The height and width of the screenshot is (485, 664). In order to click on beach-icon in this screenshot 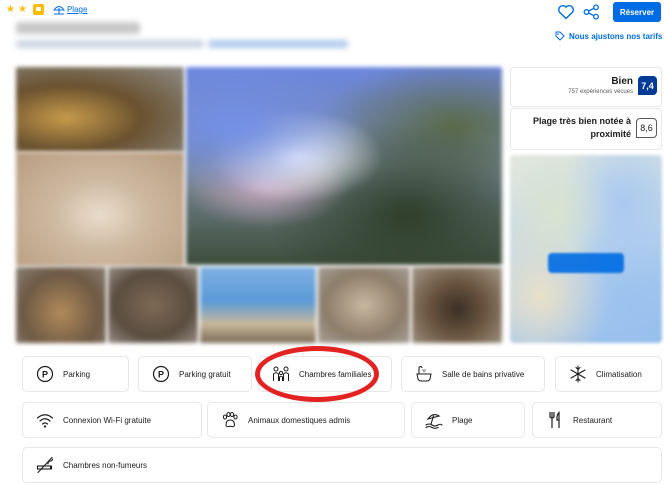, I will do `click(434, 420)`.